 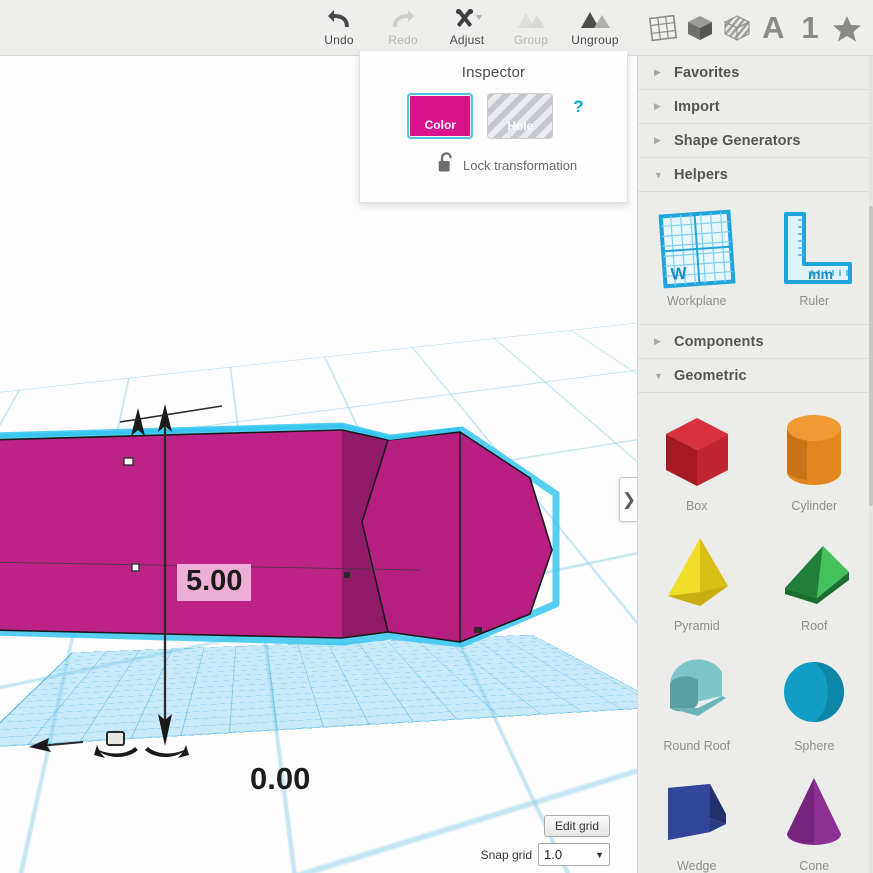 I want to click on height-measurement-label: 5.00, so click(x=214, y=582).